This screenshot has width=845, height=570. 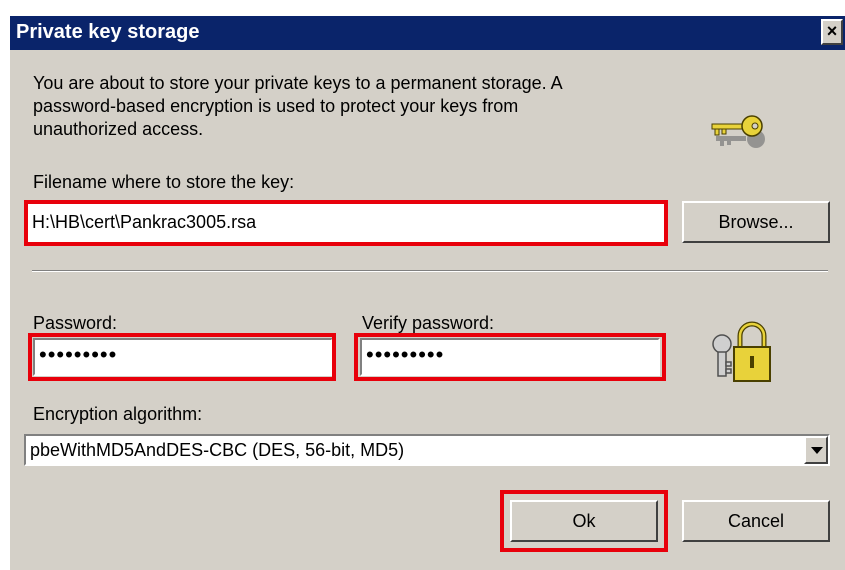 I want to click on verify-password-label: Verify password:, so click(x=428, y=323).